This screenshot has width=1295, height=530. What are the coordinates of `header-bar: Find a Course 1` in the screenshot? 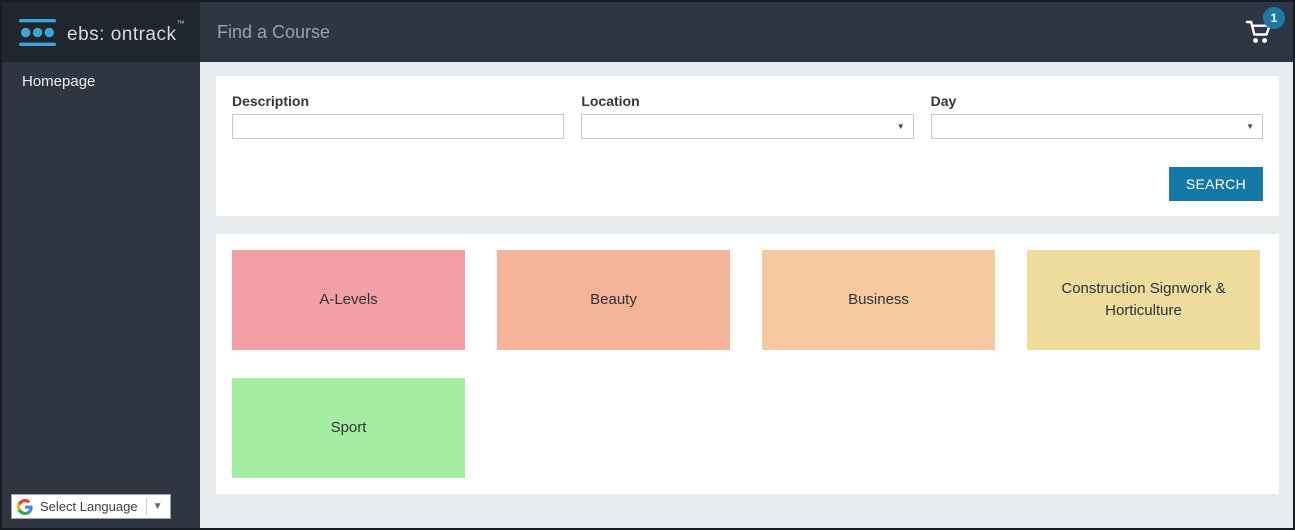 It's located at (746, 32).